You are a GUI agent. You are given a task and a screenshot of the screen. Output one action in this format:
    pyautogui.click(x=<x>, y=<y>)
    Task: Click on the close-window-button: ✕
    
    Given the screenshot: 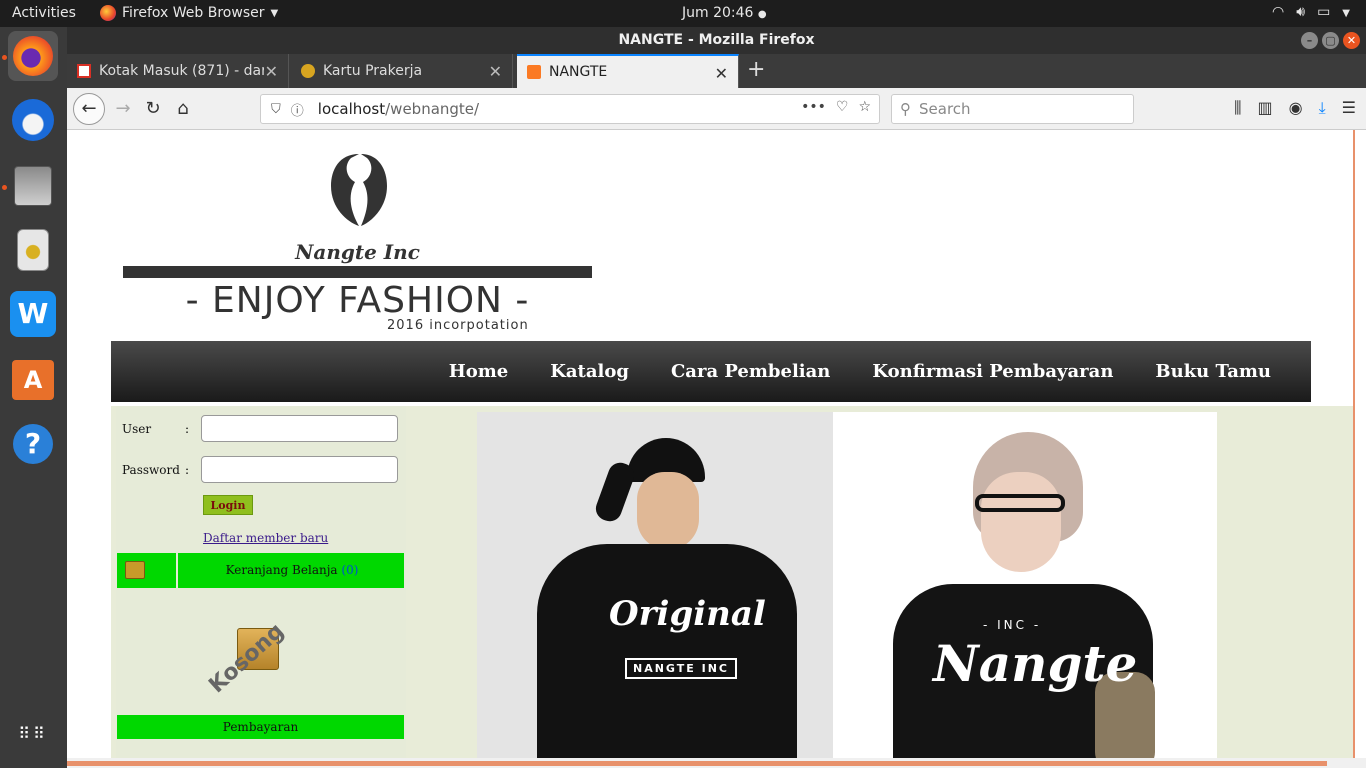 What is the action you would take?
    pyautogui.click(x=1351, y=40)
    